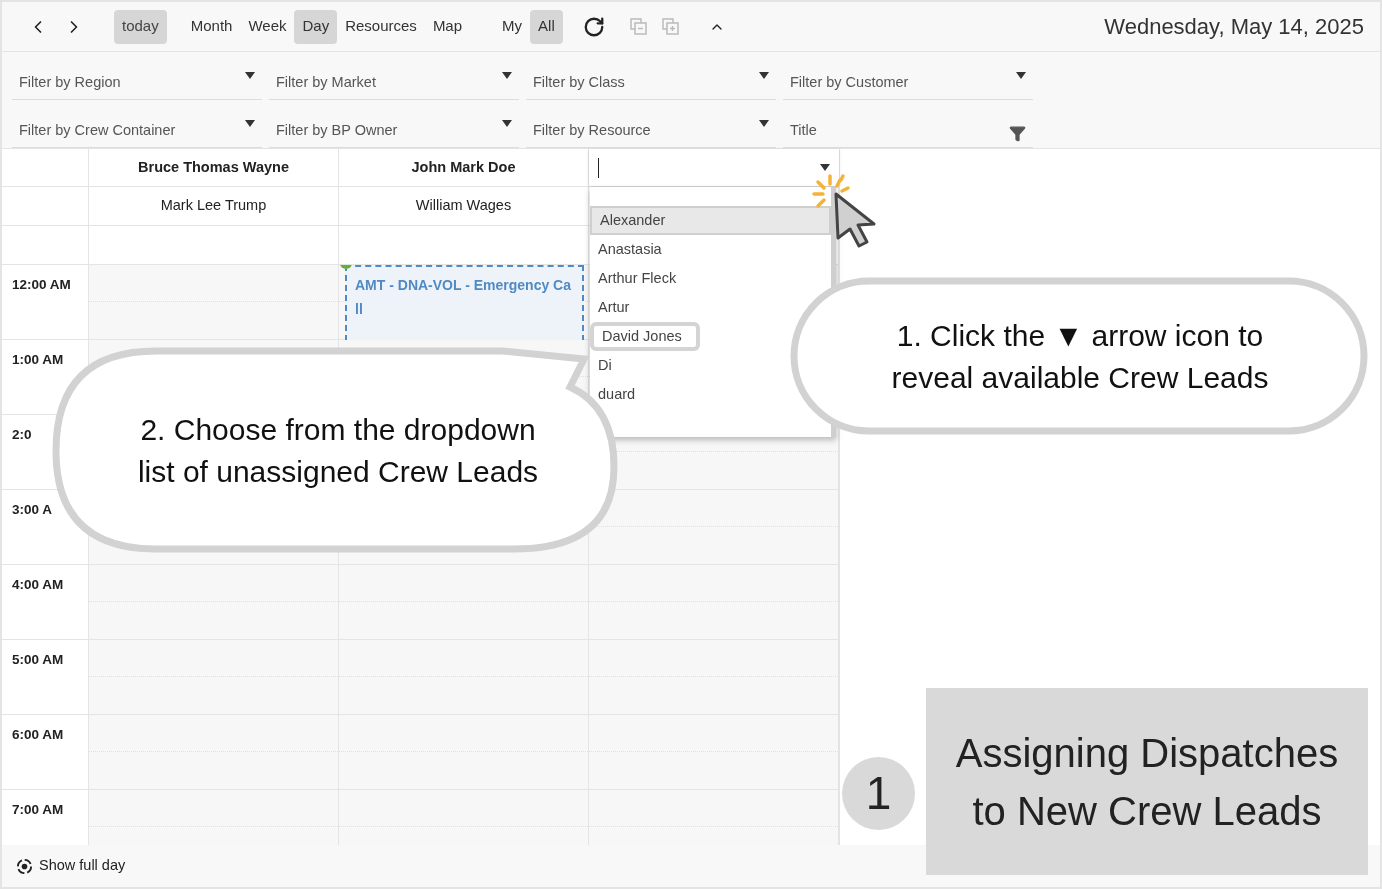 Image resolution: width=1382 pixels, height=889 pixels. I want to click on time-label: 7:00 AM, so click(38, 810).